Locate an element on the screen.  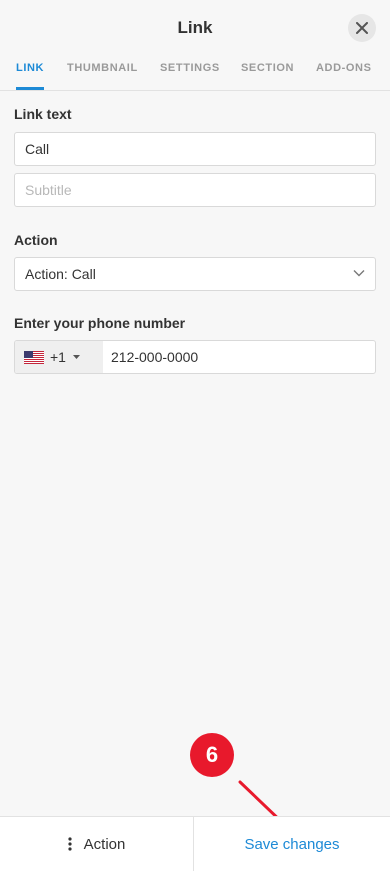
phone-field: +1 212-000-0000 is located at coordinates (195, 357).